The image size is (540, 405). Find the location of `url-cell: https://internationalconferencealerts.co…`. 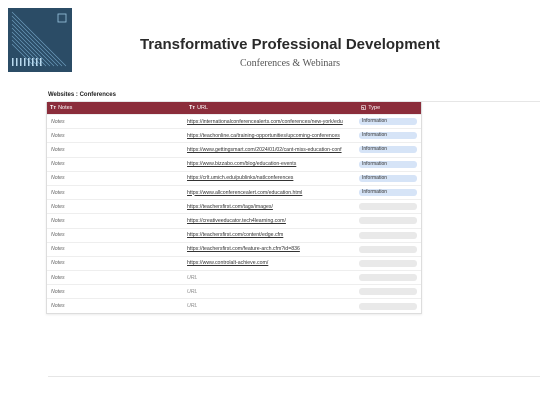

url-cell: https://internationalconferencealerts.co… is located at coordinates (272, 122).